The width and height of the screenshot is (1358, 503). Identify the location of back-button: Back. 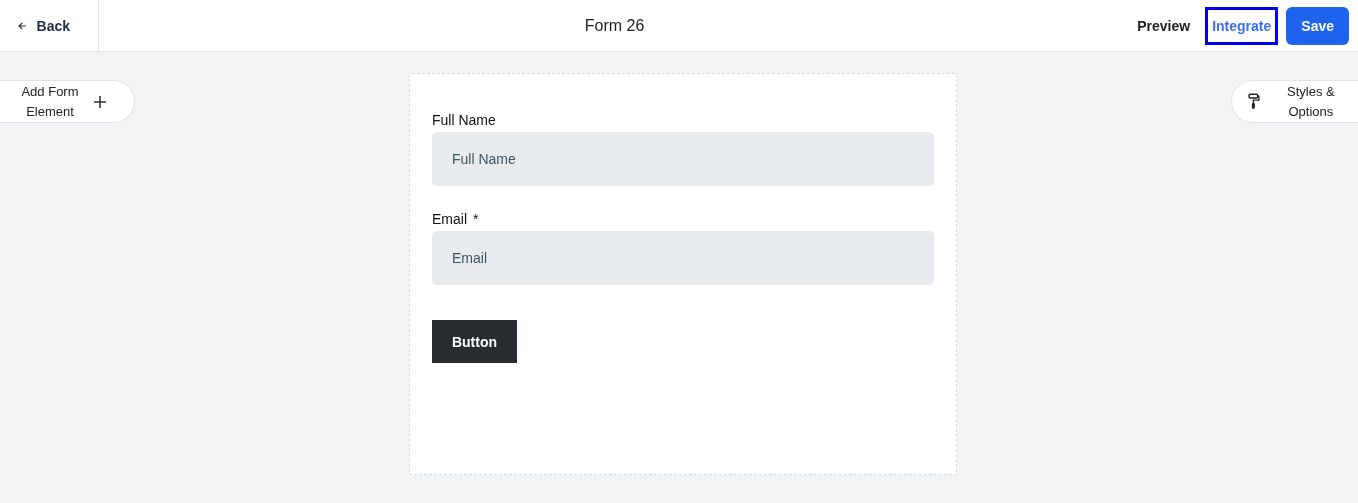
(49, 25).